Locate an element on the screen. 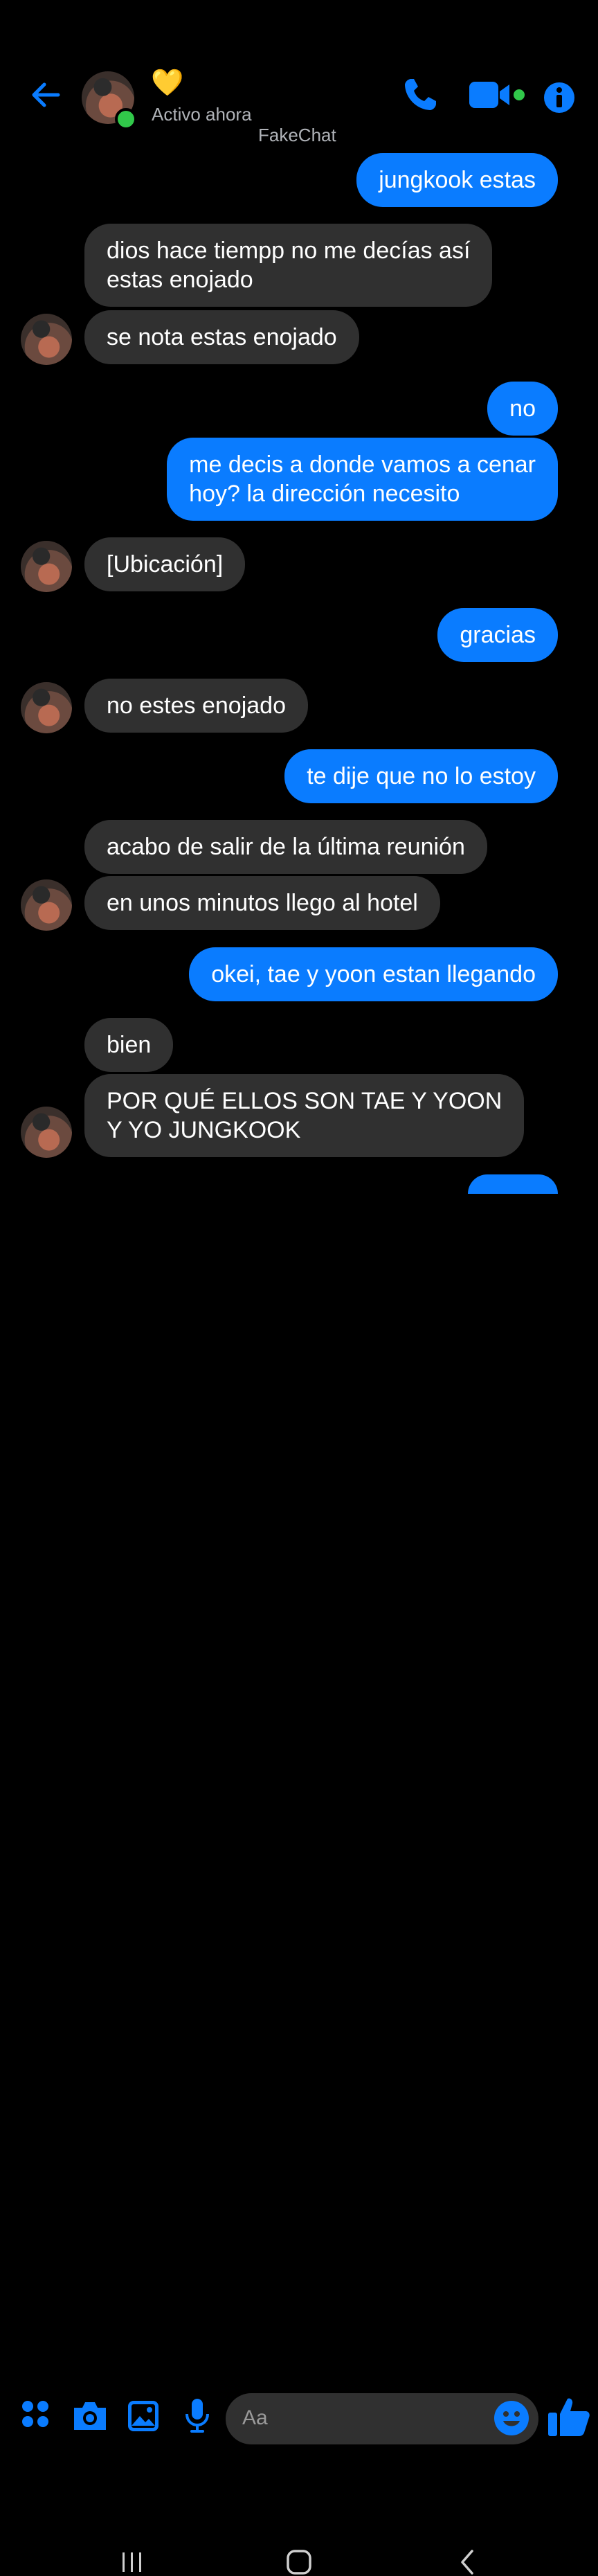 This screenshot has height=2576, width=598. nav-back-icon is located at coordinates (467, 2562).